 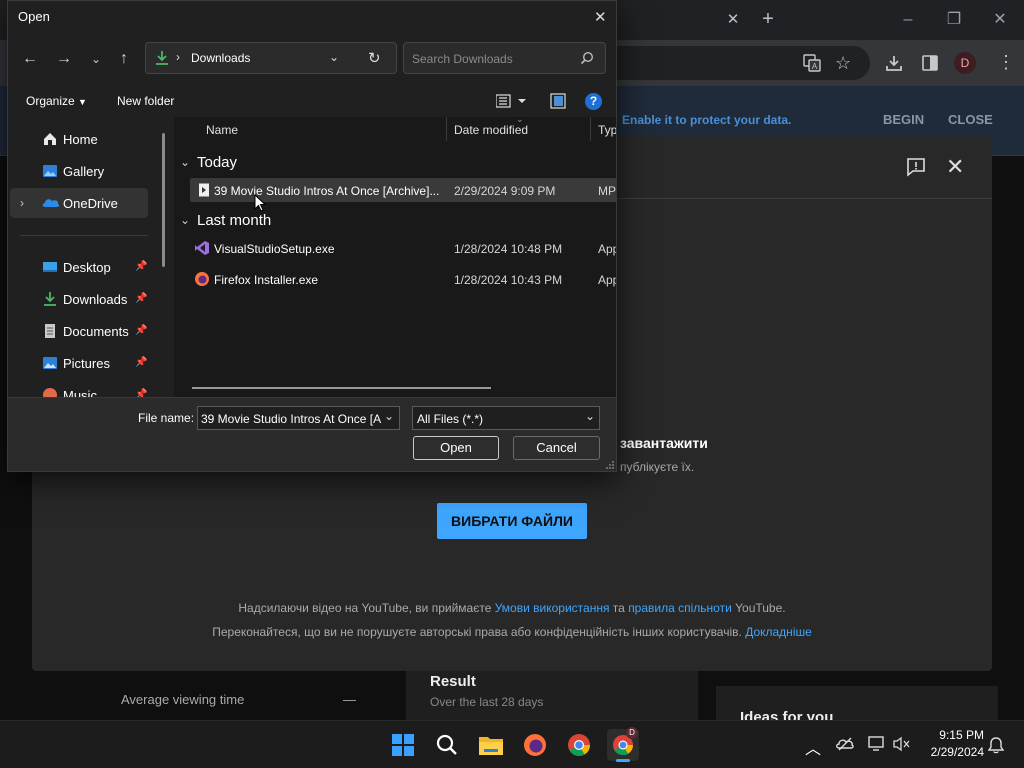 What do you see at coordinates (462, 59) in the screenshot?
I see `search-placeholder: Search Downloads` at bounding box center [462, 59].